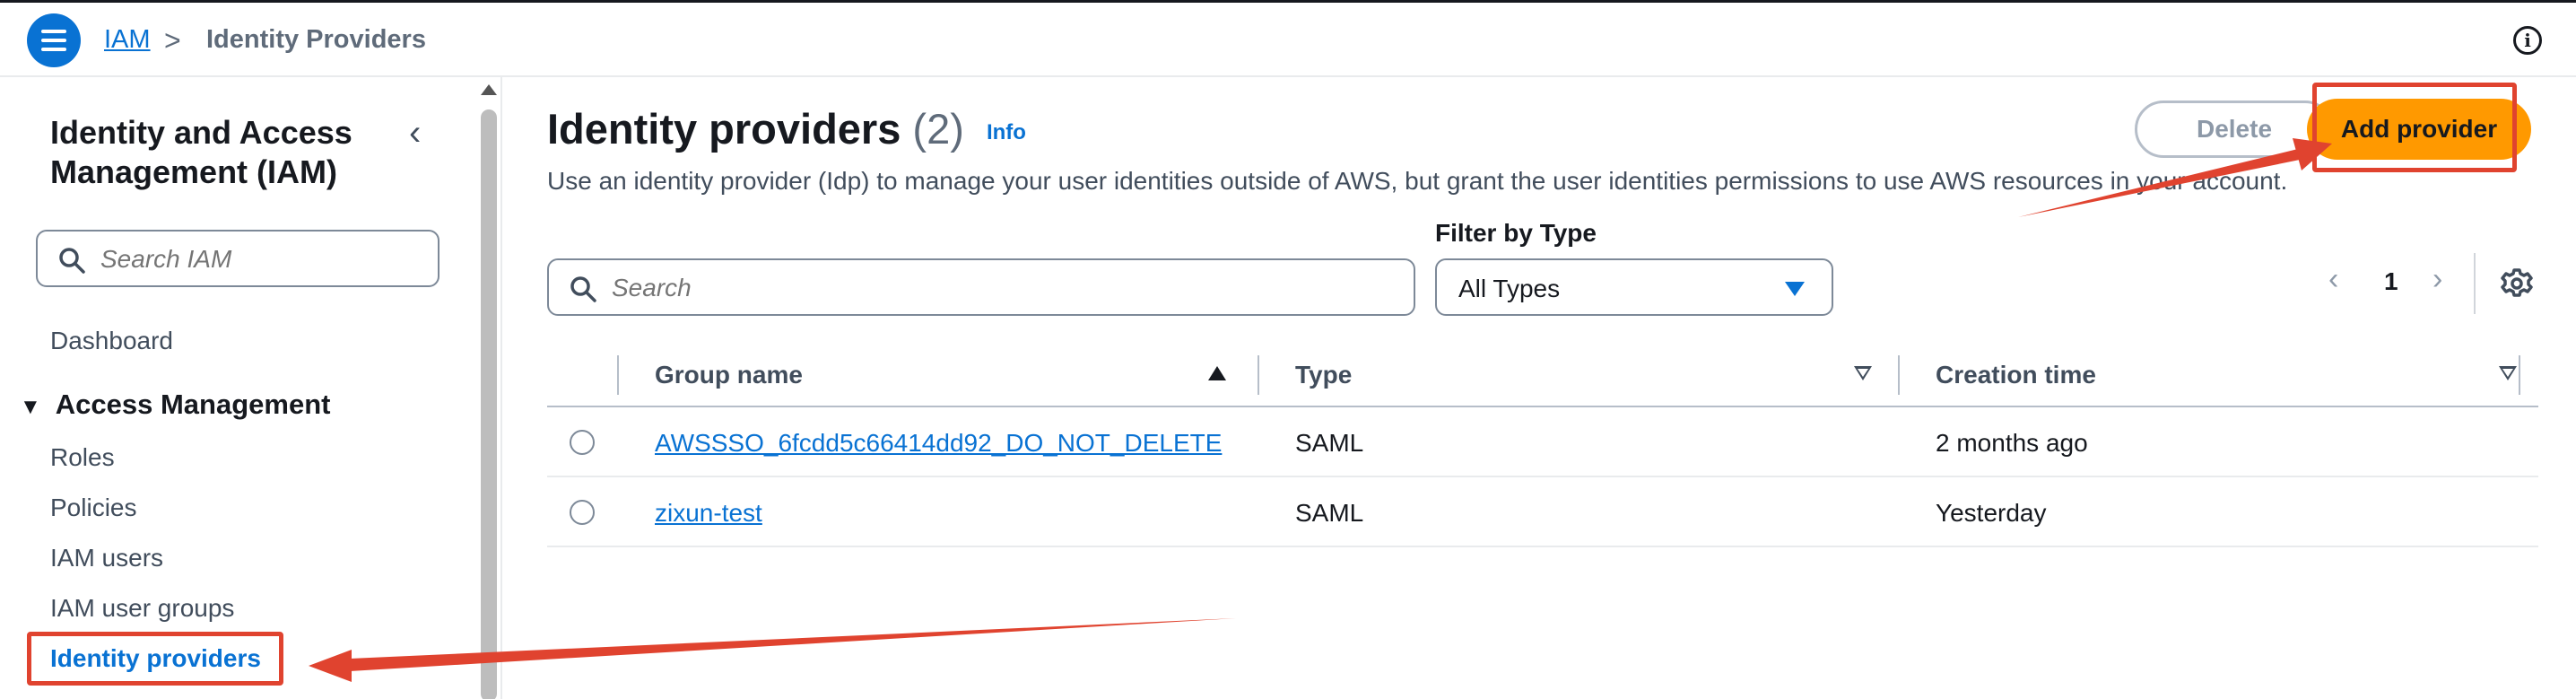 This screenshot has width=2576, height=699. I want to click on sidebar-search-input, so click(261, 259).